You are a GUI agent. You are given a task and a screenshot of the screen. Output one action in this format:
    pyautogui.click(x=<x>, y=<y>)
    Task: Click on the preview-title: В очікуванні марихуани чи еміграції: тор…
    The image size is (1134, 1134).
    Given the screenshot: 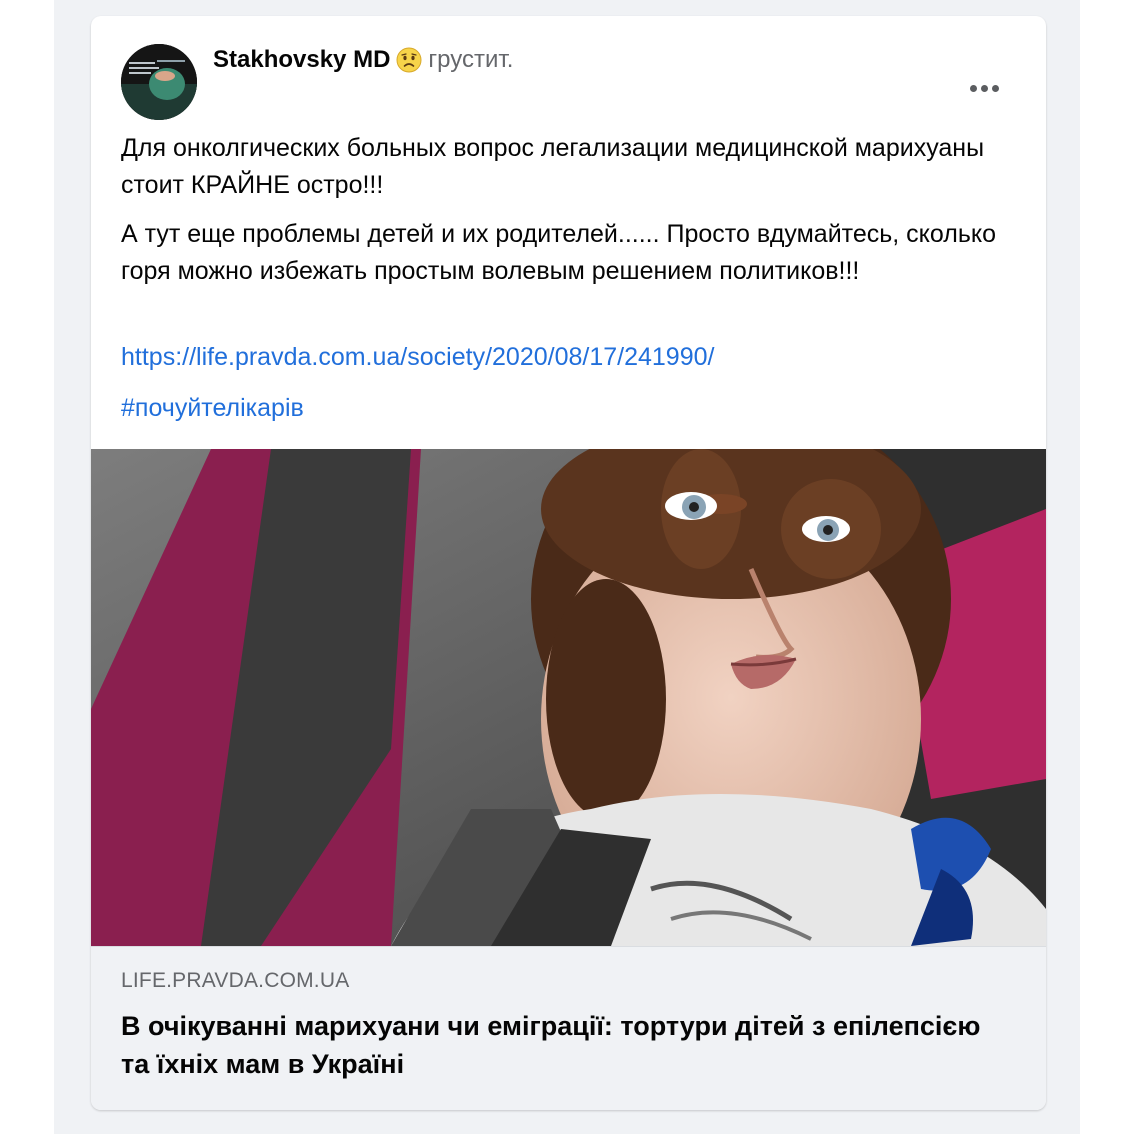 What is the action you would take?
    pyautogui.click(x=561, y=1045)
    